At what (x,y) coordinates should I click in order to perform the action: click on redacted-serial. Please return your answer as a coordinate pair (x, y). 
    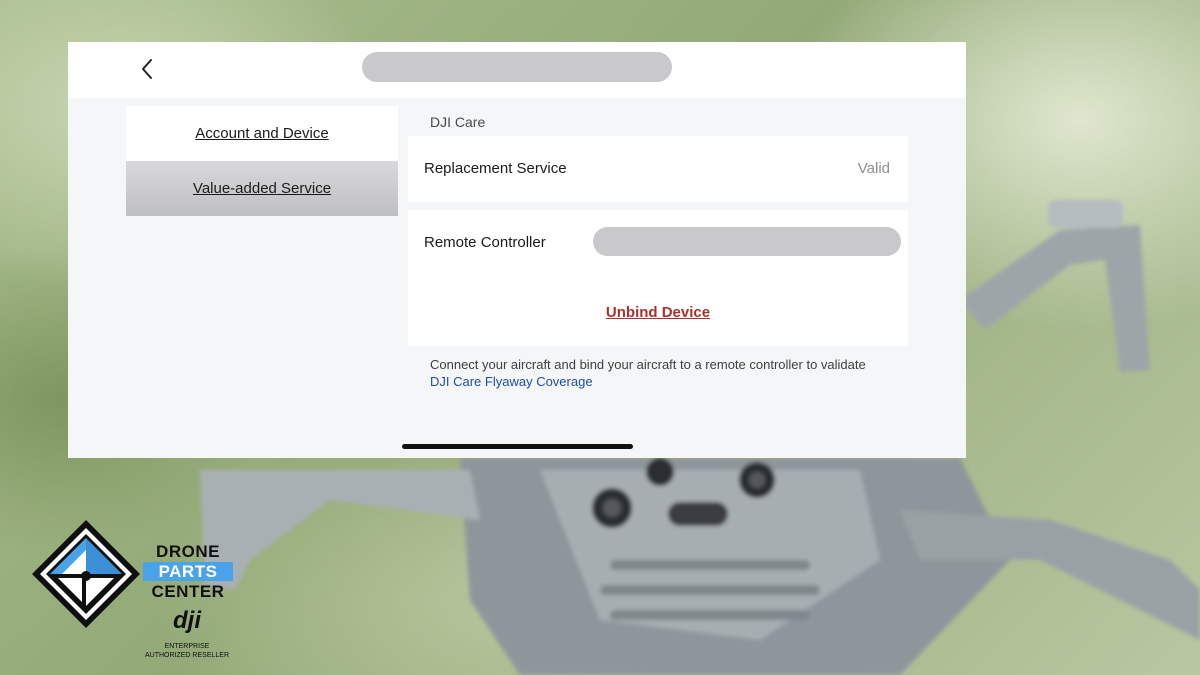
    Looking at the image, I should click on (747, 241).